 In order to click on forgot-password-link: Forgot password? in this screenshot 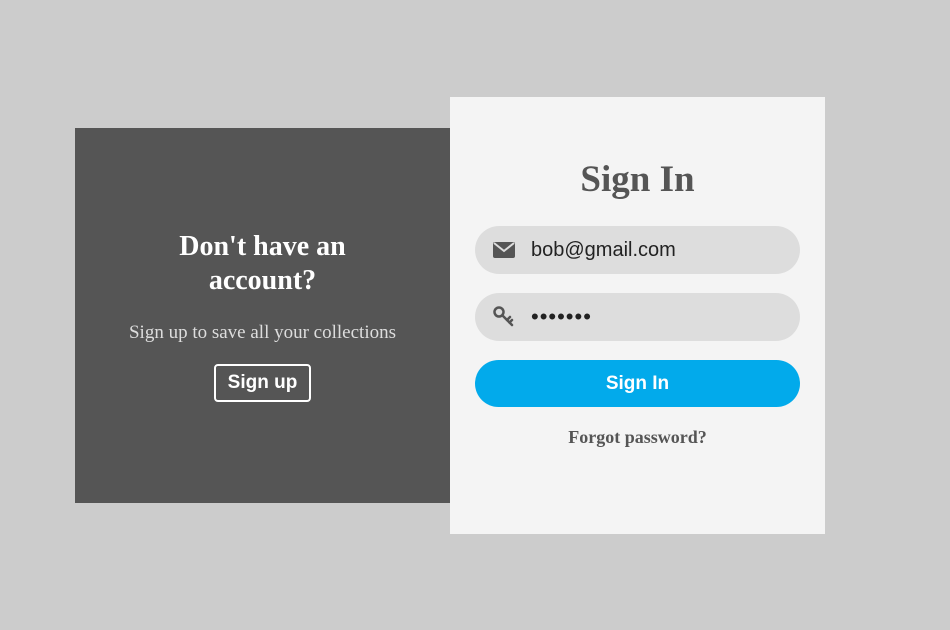, I will do `click(637, 437)`.